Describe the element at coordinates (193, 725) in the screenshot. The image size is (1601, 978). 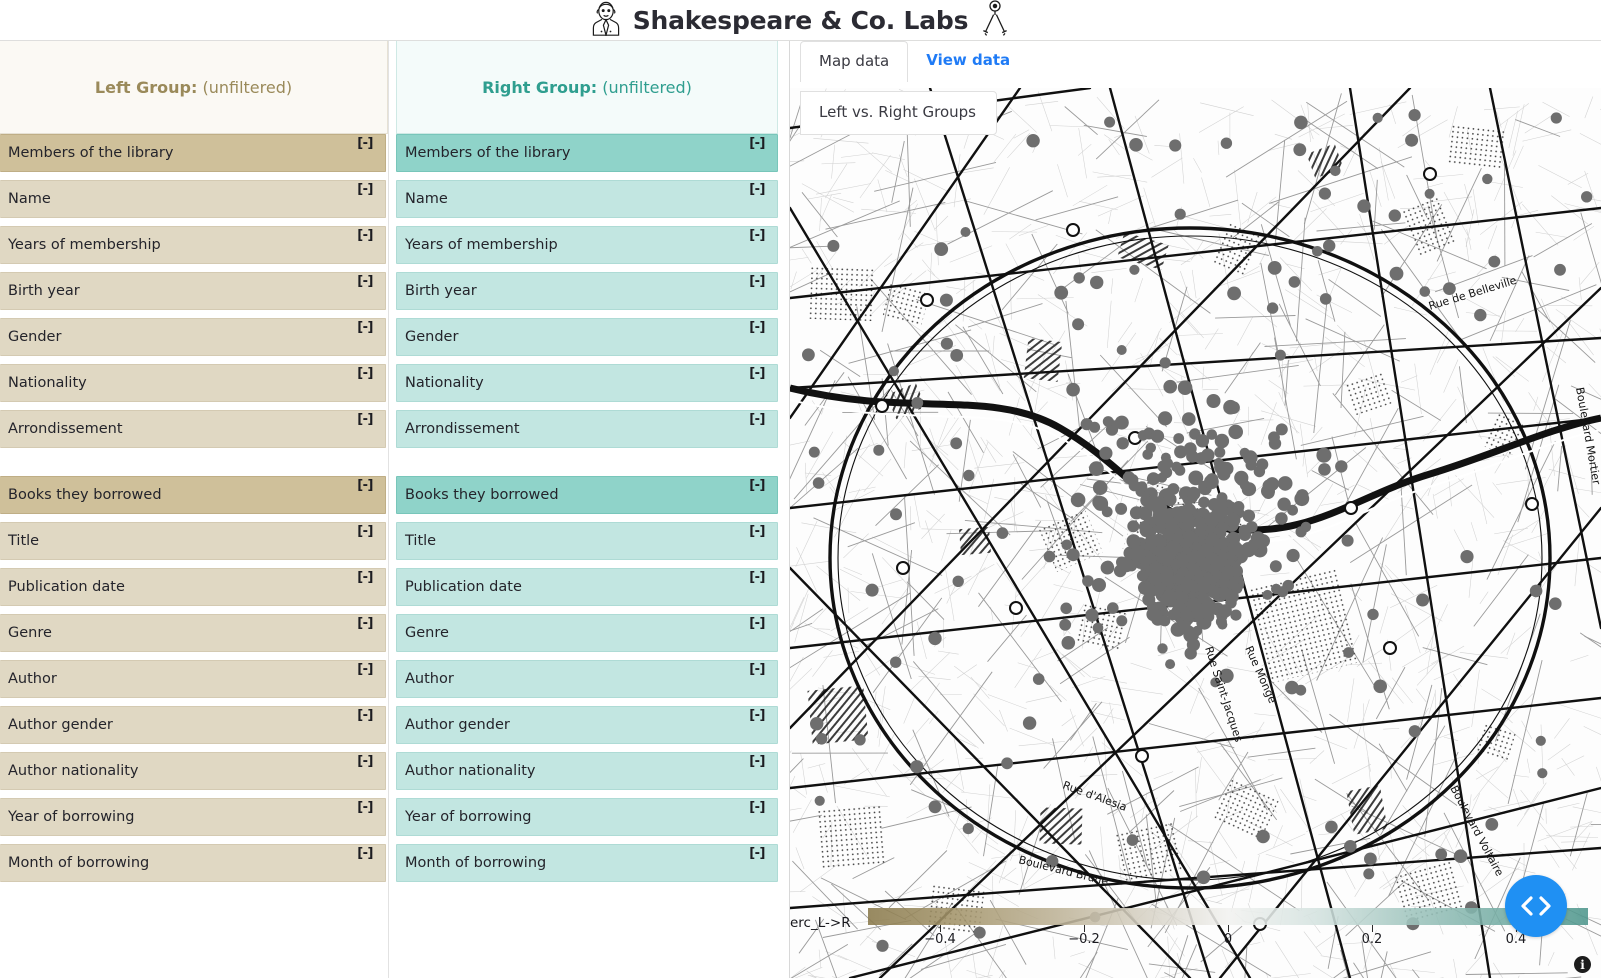
I see `left-facet-item: Author gender [-]` at that location.